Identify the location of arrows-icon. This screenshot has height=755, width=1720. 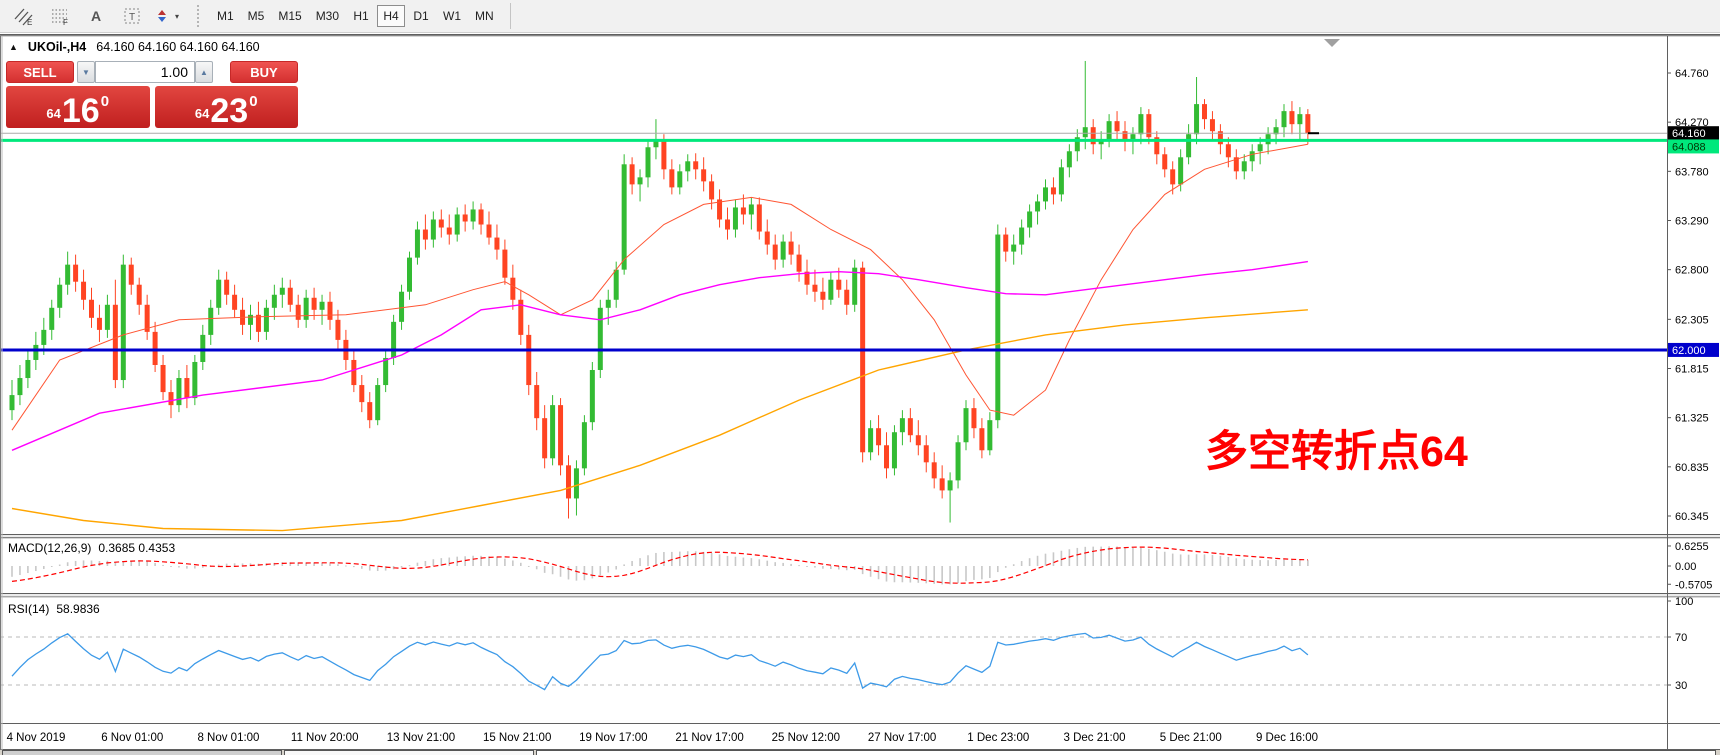
(161, 16).